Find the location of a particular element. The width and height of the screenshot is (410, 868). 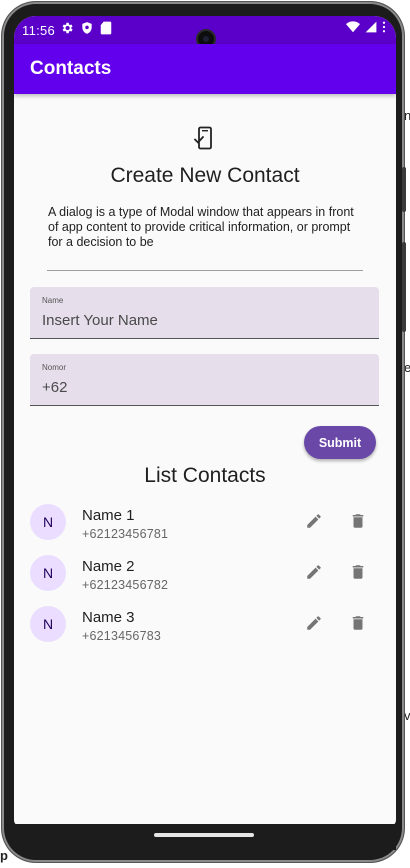

wifi-icon is located at coordinates (353, 28).